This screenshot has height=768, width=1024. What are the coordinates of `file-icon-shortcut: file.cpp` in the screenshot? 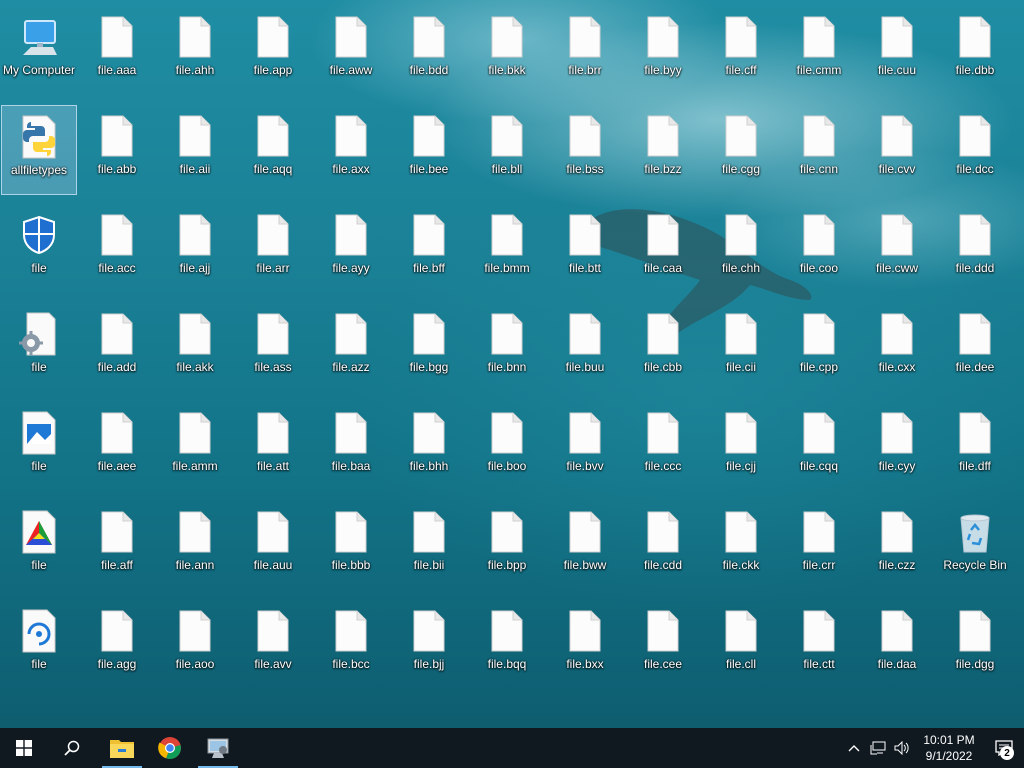 It's located at (819, 348).